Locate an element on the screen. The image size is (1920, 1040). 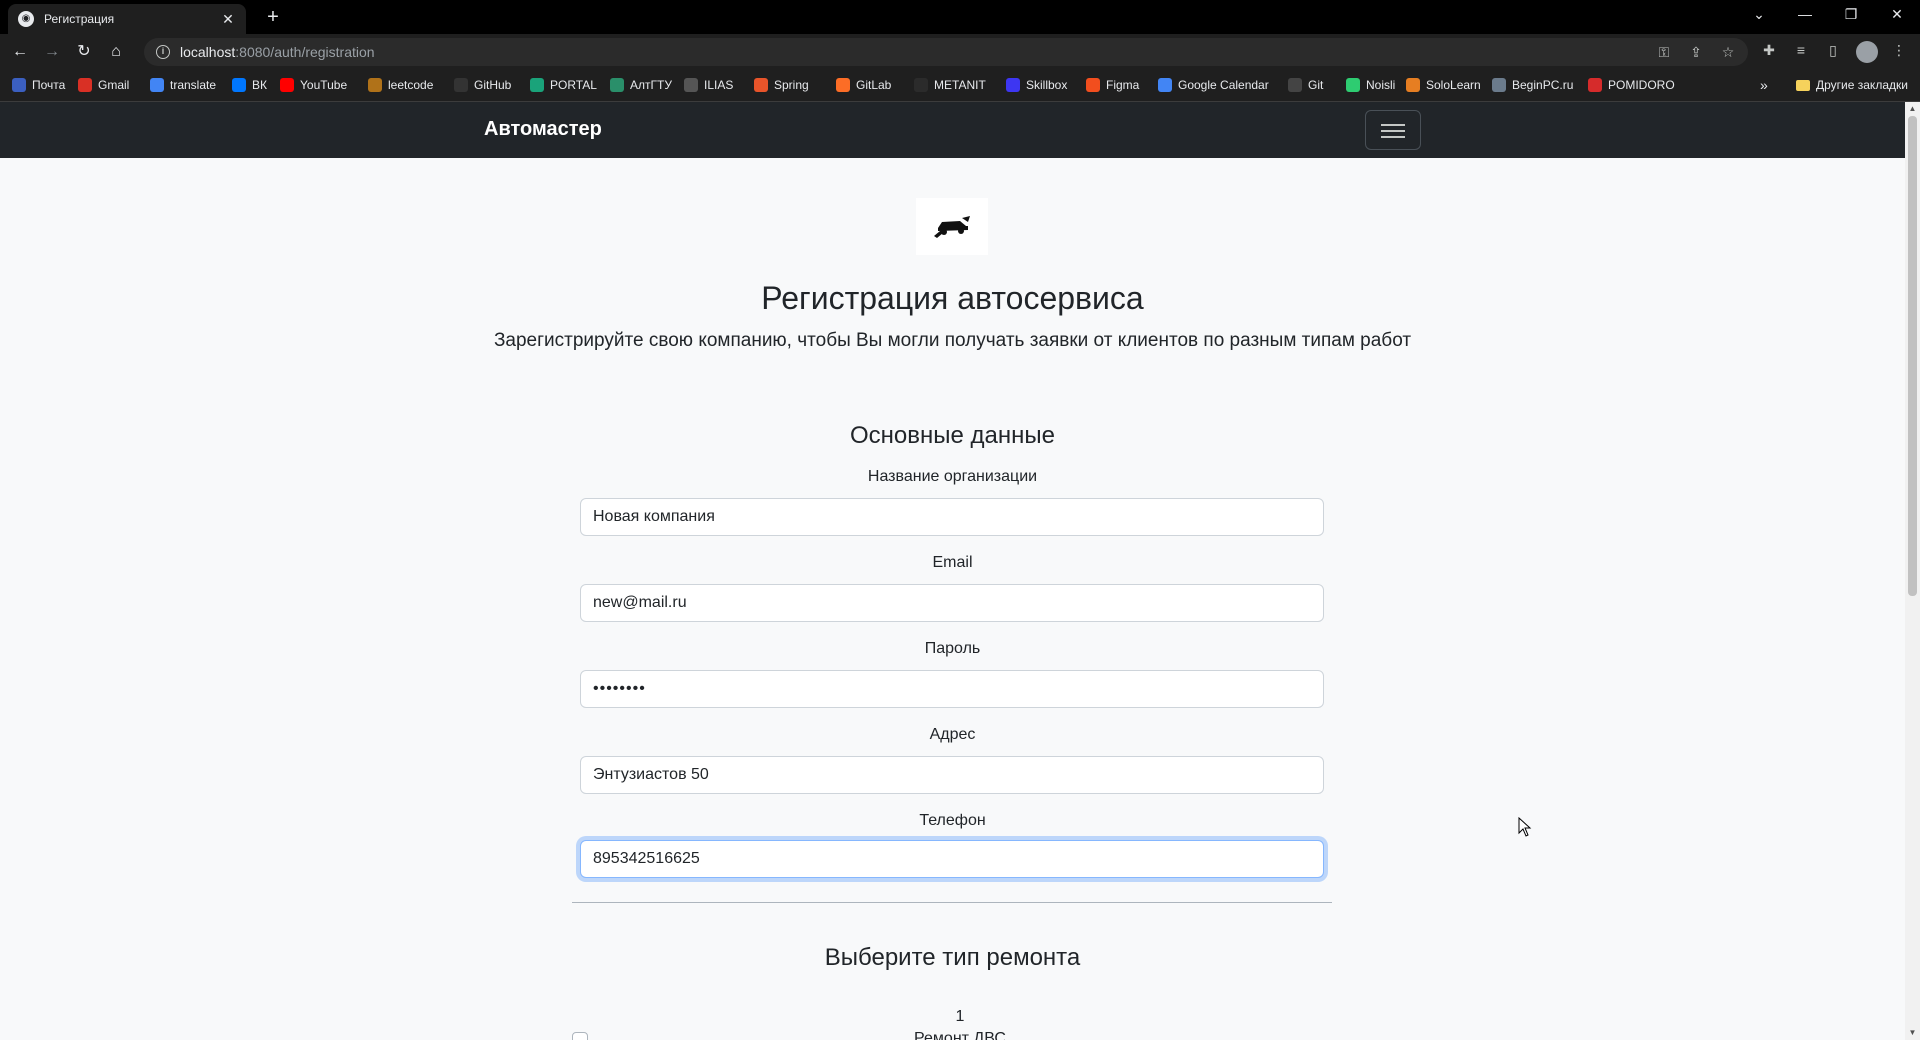
org-name-label: Название организации is located at coordinates (952, 476).